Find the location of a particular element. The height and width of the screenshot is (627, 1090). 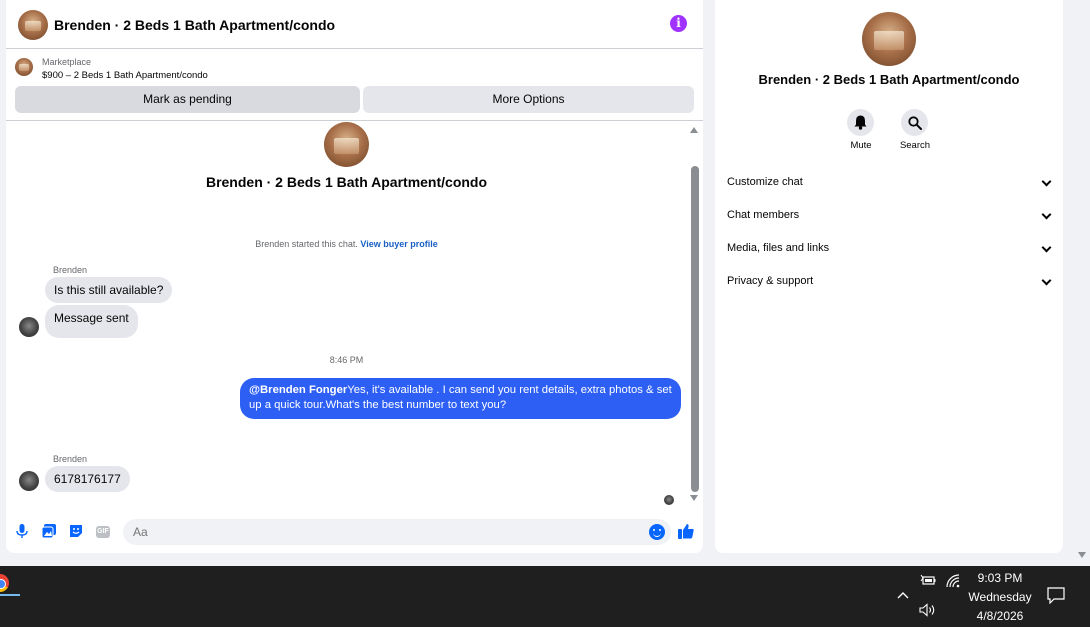

scroll-up-arrow is located at coordinates (694, 130).